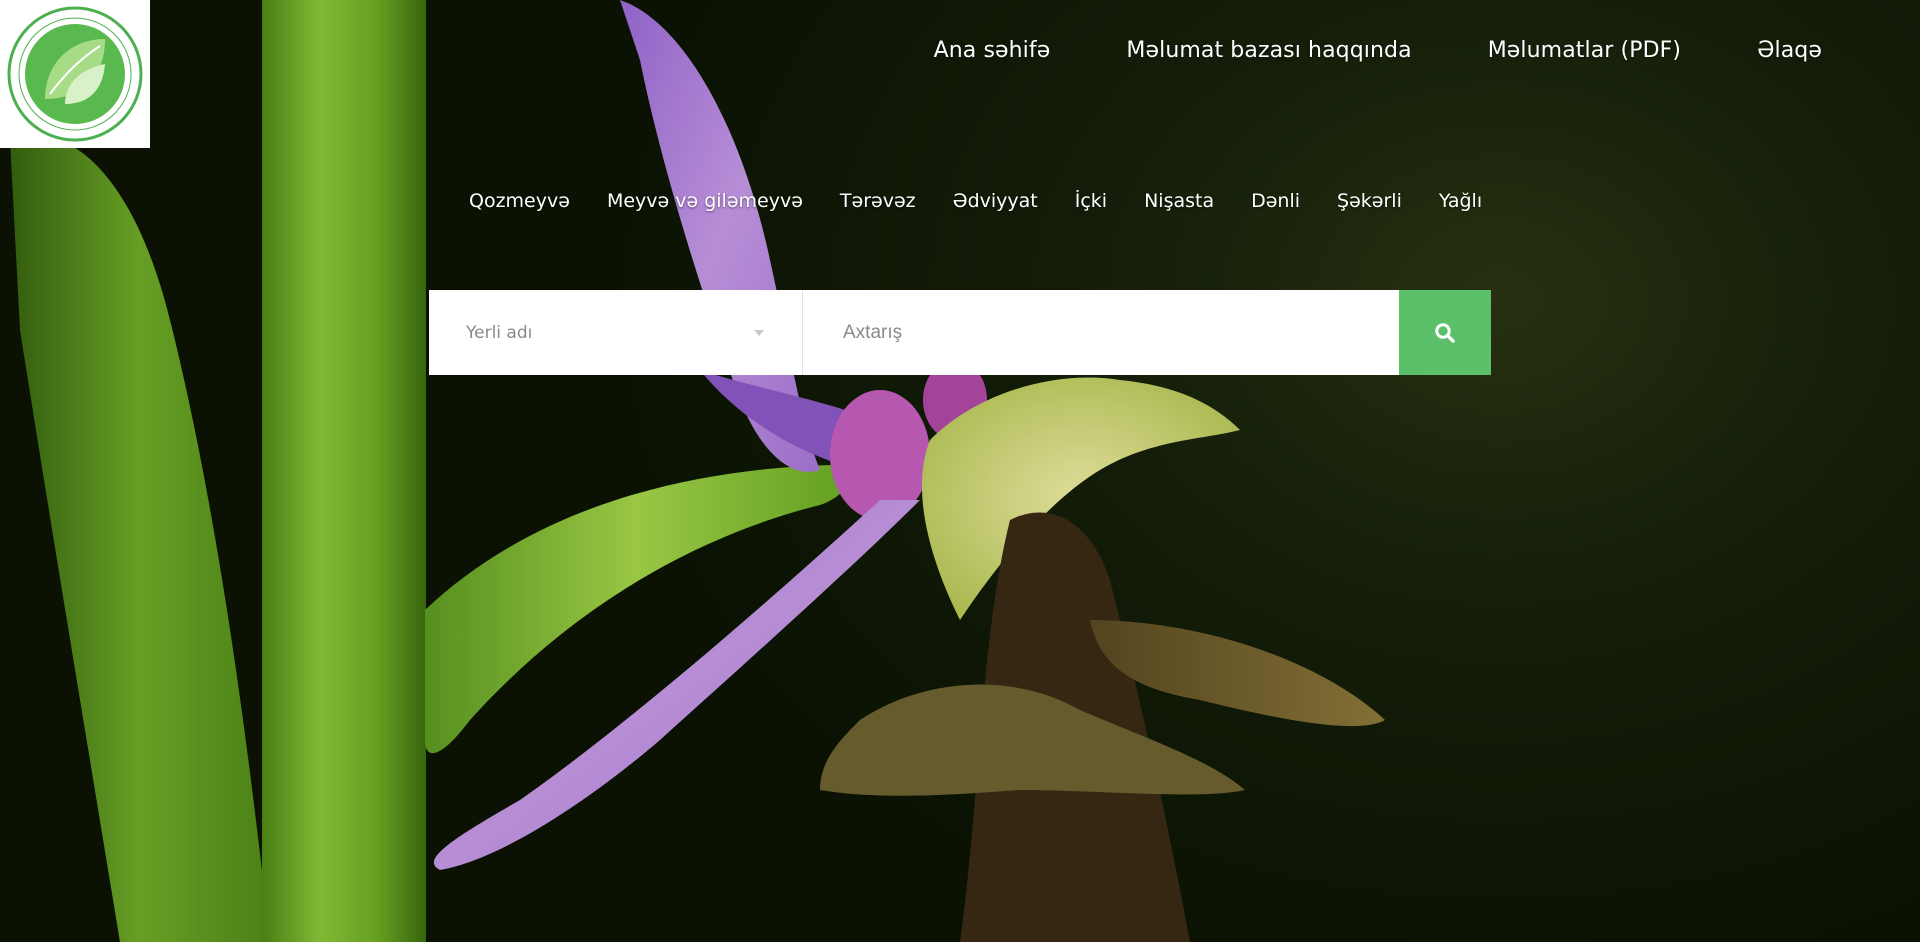  I want to click on search-bar: Yerli adı, so click(960, 332).